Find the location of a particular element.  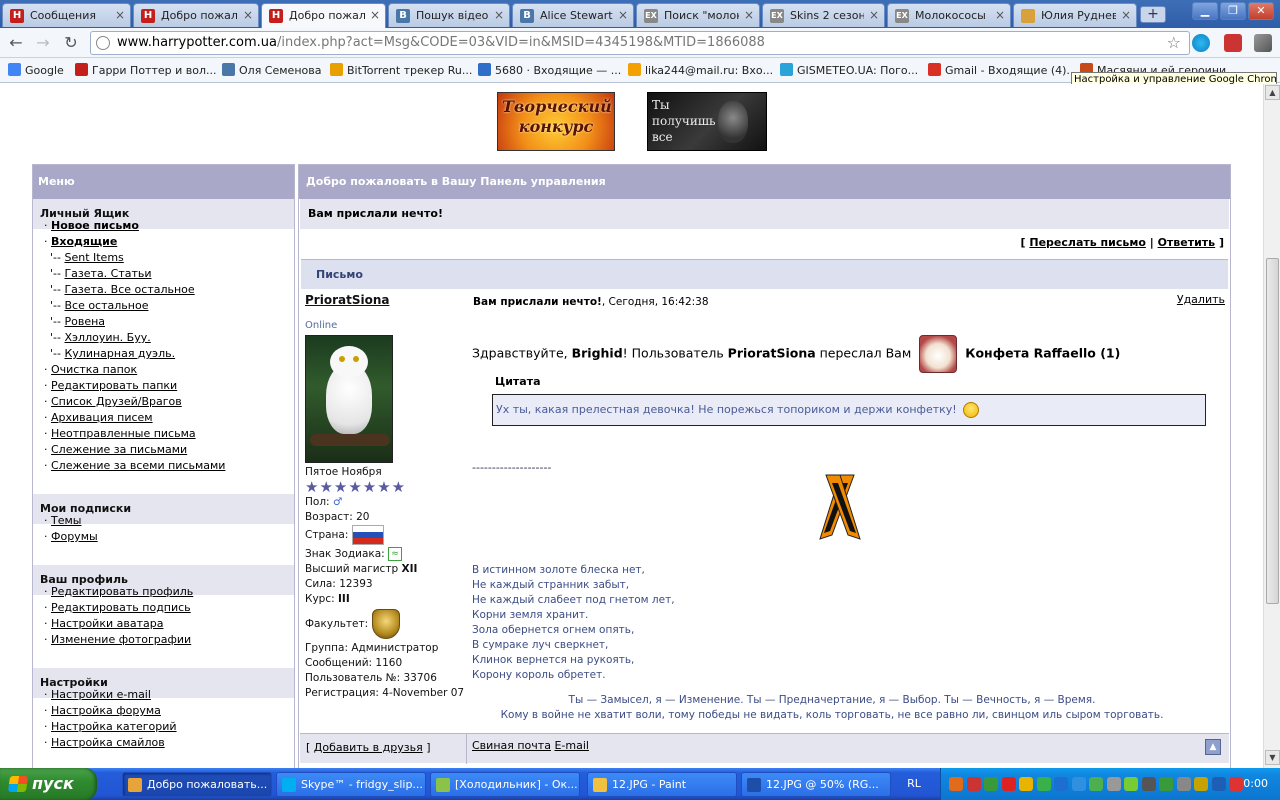

menu-item-link: Очистка папок is located at coordinates (94, 369).